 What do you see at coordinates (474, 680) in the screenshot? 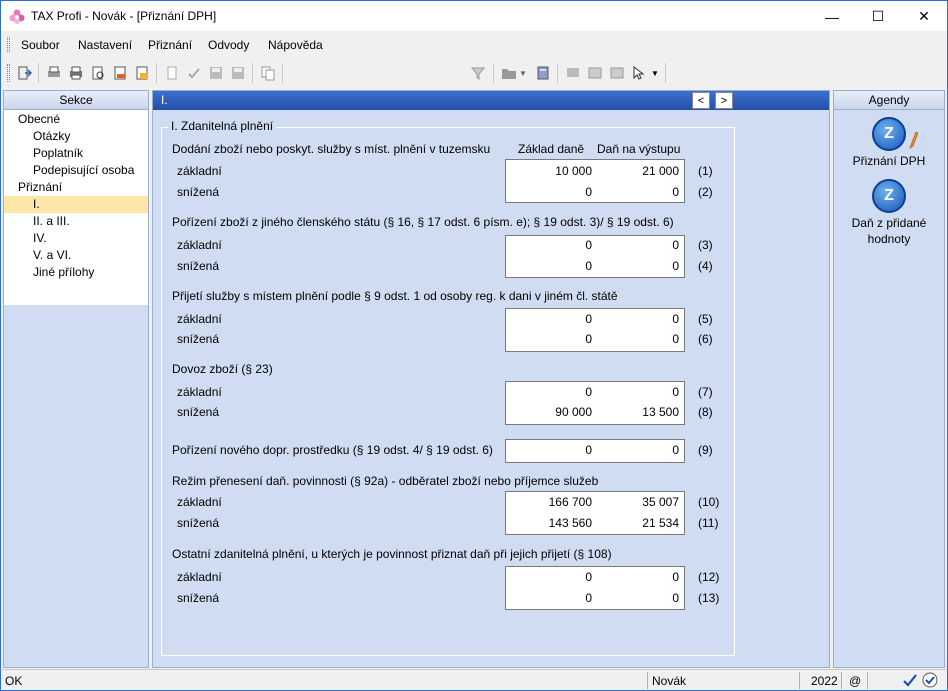
I see `status-bar: OK Novák 2022 @` at bounding box center [474, 680].